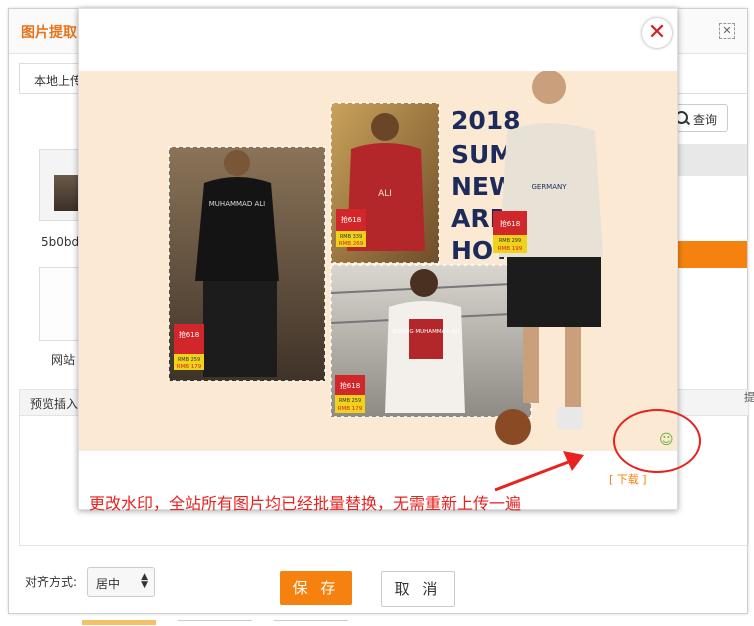  What do you see at coordinates (58, 81) in the screenshot?
I see `tab-local-upload-label: 本地上传` at bounding box center [58, 81].